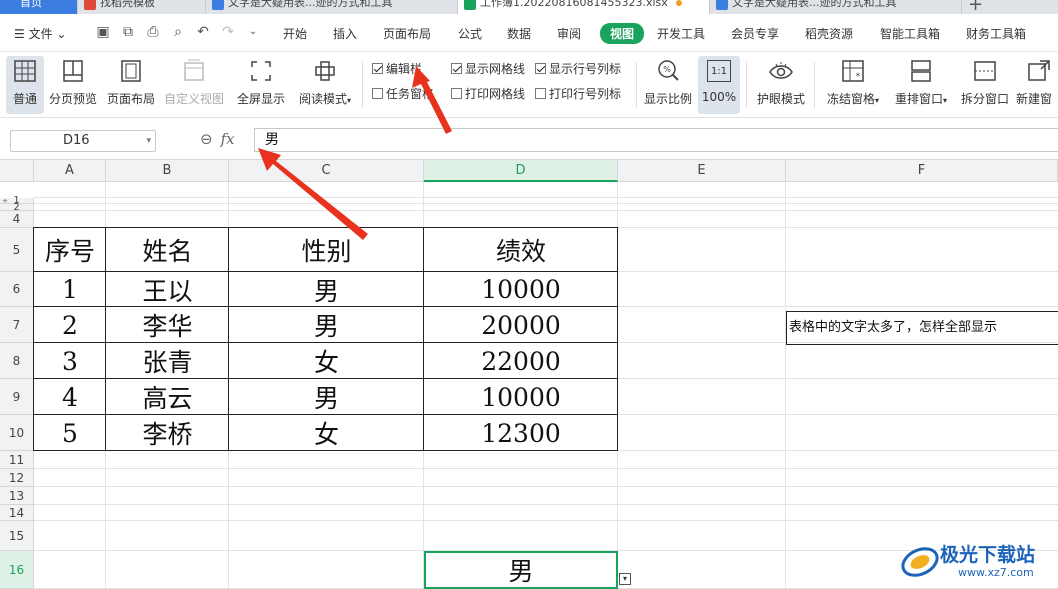 The image size is (1058, 589). I want to click on menu-tab-1: 插入, so click(345, 33).